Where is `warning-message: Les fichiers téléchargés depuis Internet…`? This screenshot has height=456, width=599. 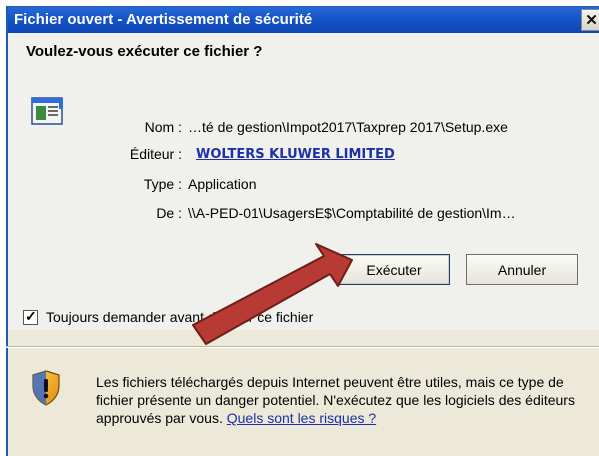
warning-message: Les fichiers téléchargés depuis Internet… is located at coordinates (336, 400).